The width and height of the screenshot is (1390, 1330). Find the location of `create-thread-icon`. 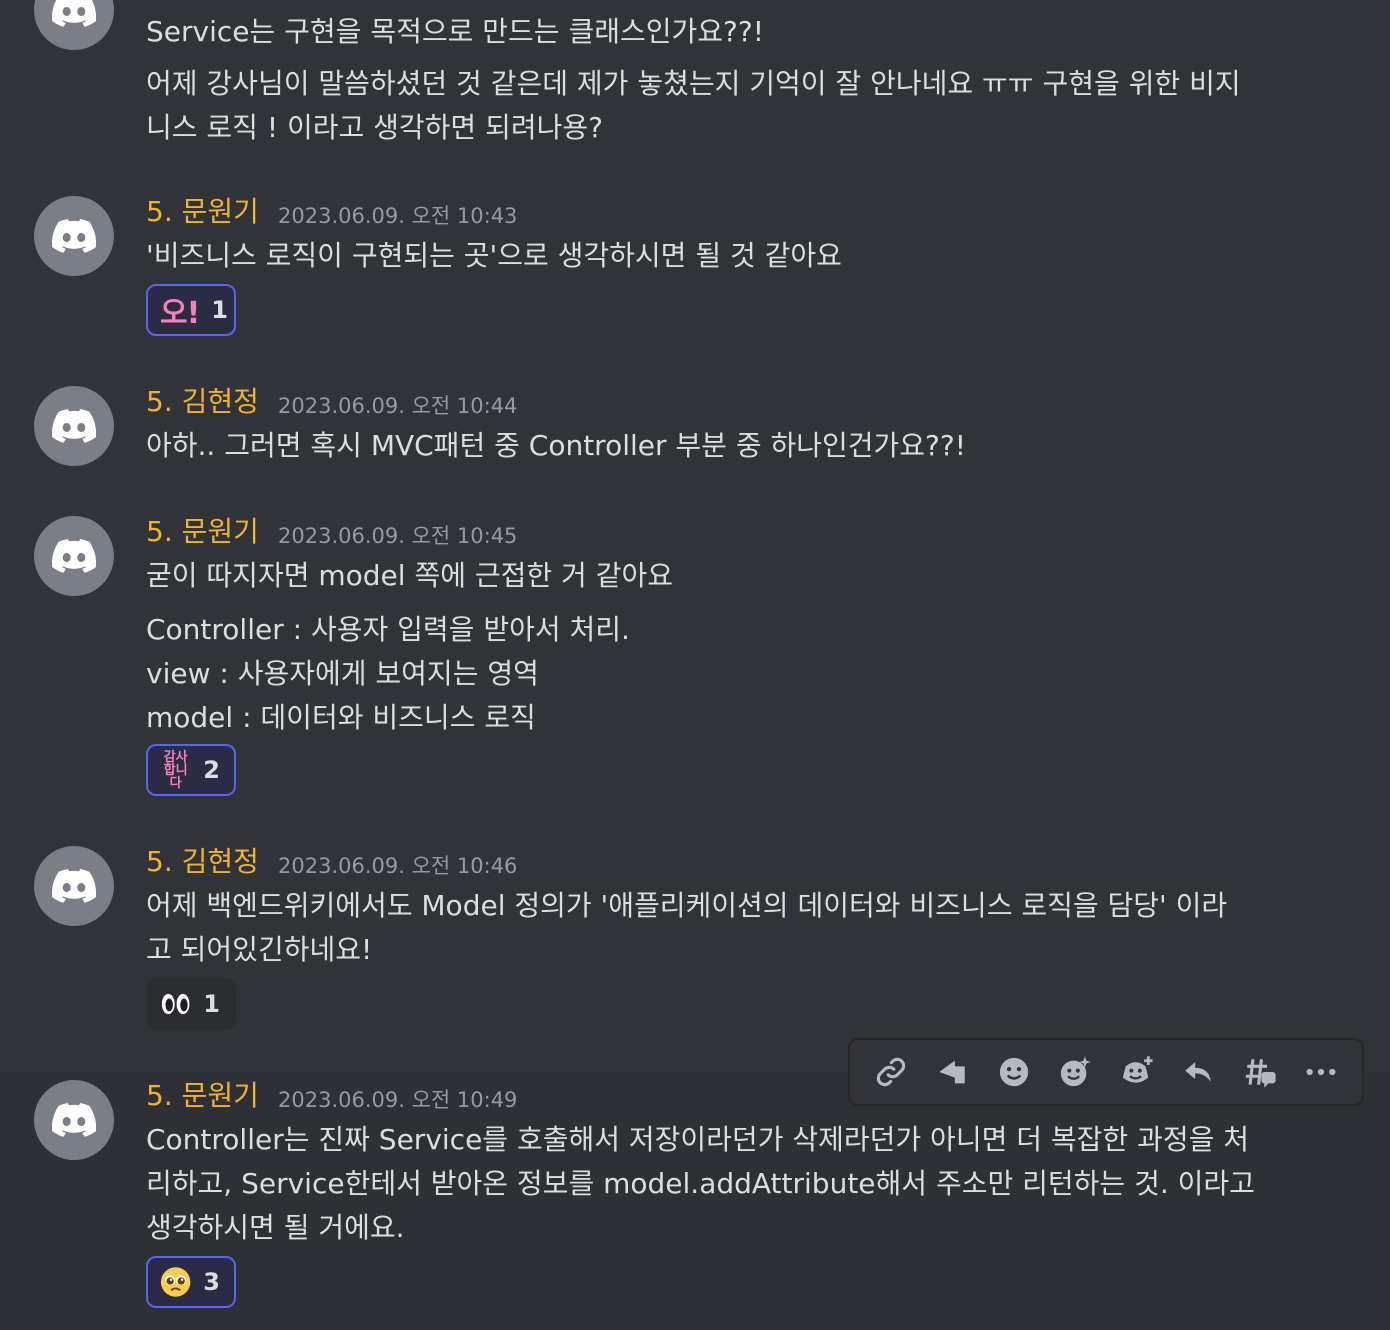

create-thread-icon is located at coordinates (1260, 1073).